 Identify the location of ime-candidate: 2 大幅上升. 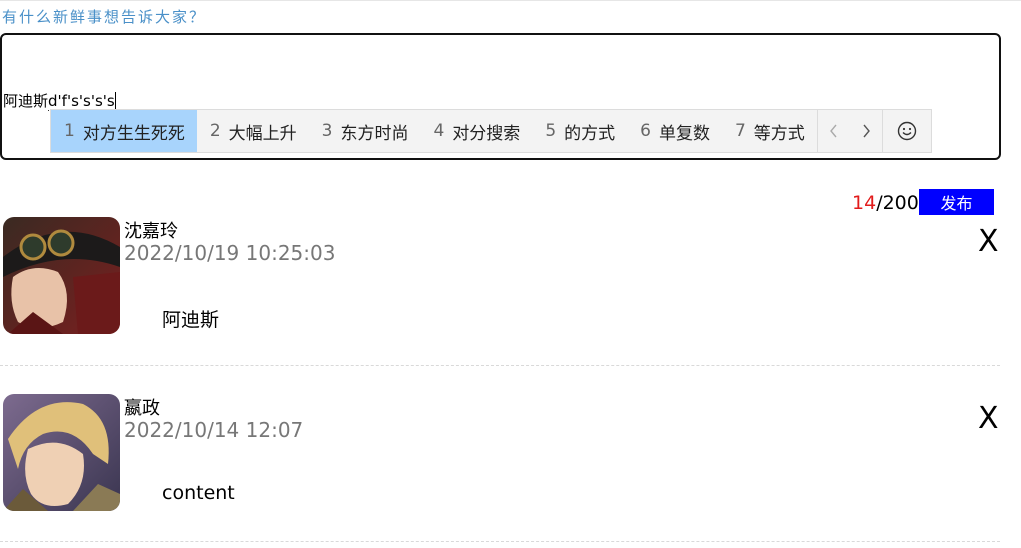
(253, 131).